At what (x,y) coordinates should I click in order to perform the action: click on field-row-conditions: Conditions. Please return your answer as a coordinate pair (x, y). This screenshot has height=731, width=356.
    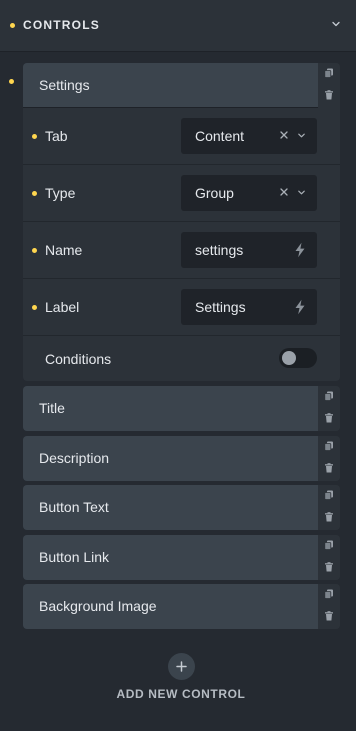
    Looking at the image, I should click on (181, 358).